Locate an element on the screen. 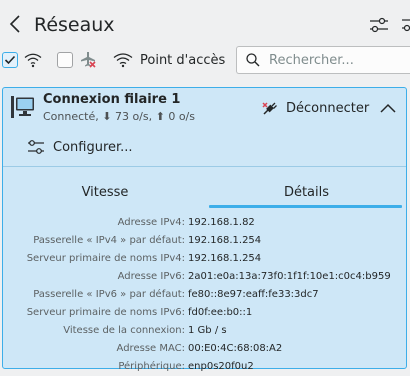 This screenshot has width=410, height=376. detail-value: fd0f:ee:b0::1 is located at coordinates (220, 312).